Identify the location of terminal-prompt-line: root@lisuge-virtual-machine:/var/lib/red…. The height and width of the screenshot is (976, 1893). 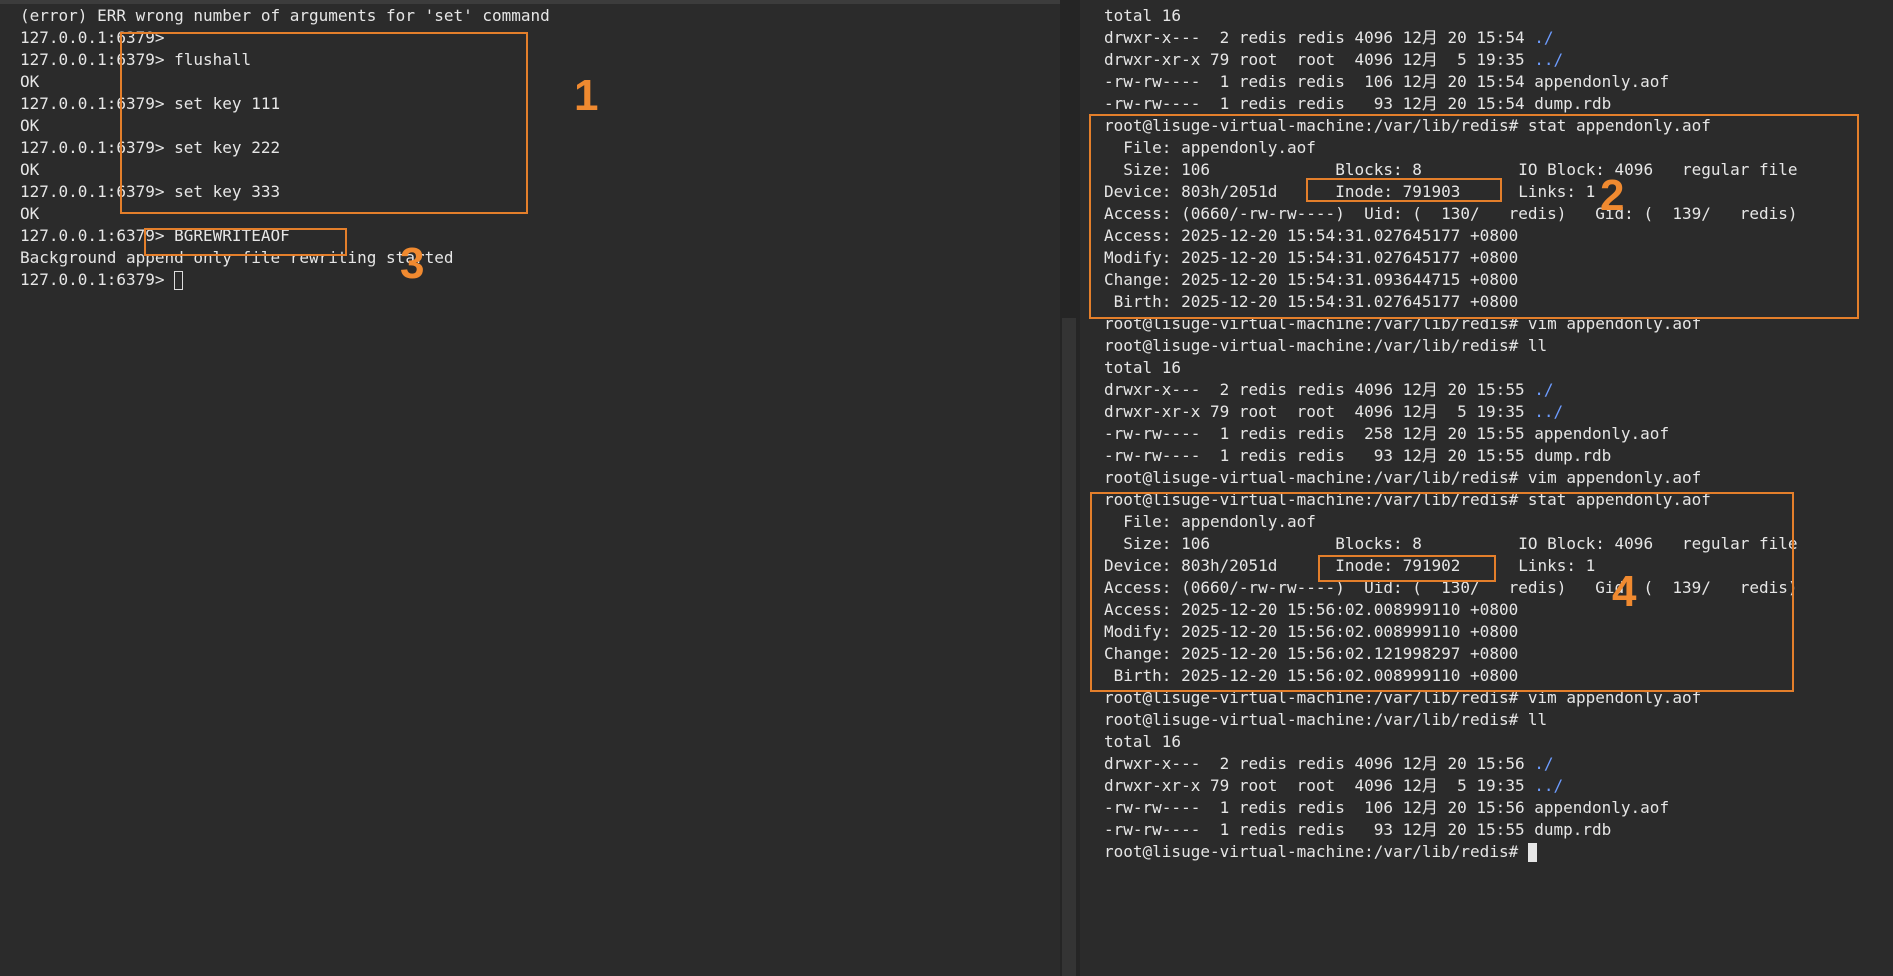
(1451, 852).